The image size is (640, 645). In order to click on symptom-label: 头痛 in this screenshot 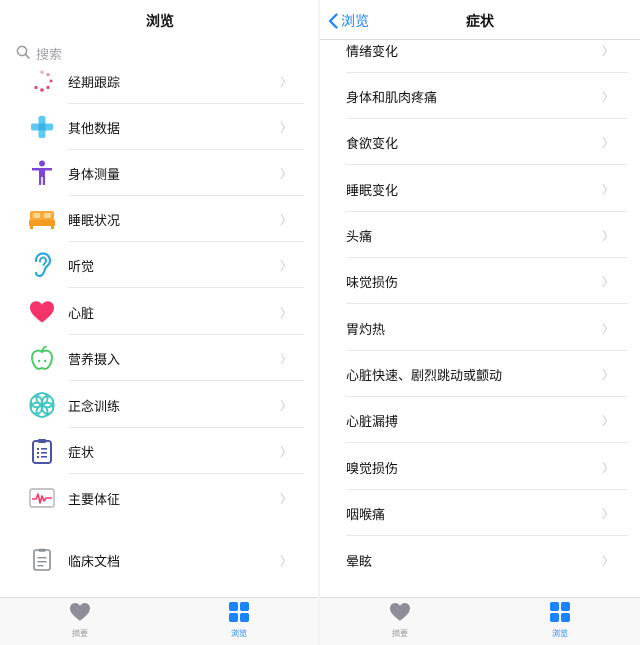, I will do `click(359, 237)`.